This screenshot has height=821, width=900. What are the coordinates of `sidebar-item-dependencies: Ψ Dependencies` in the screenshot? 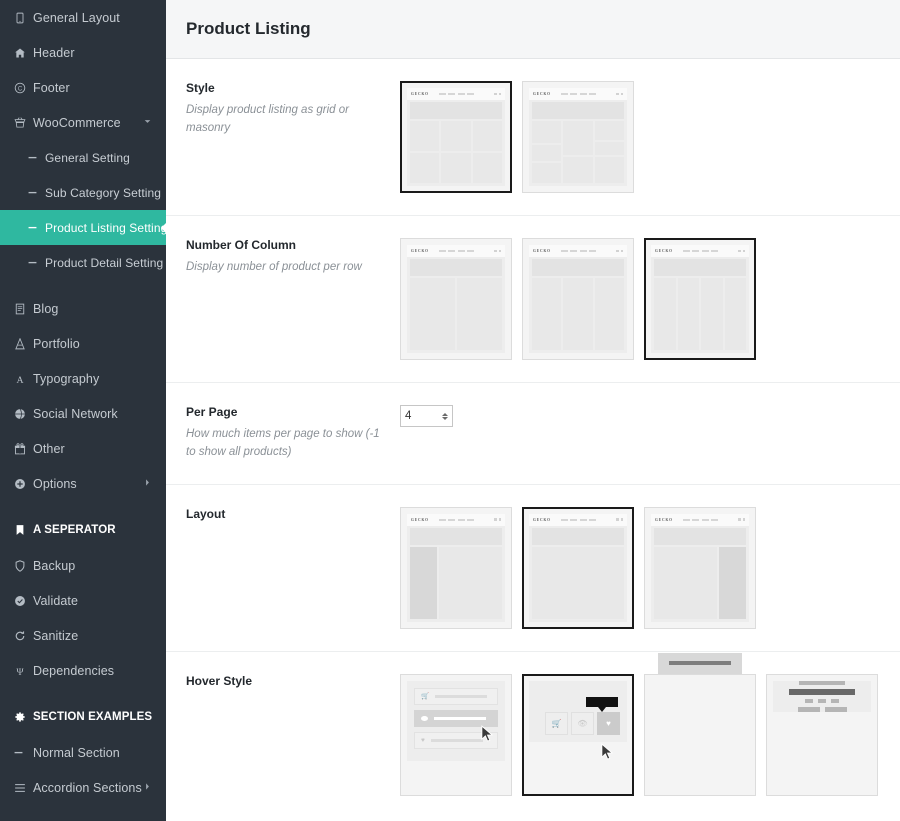 It's located at (83, 670).